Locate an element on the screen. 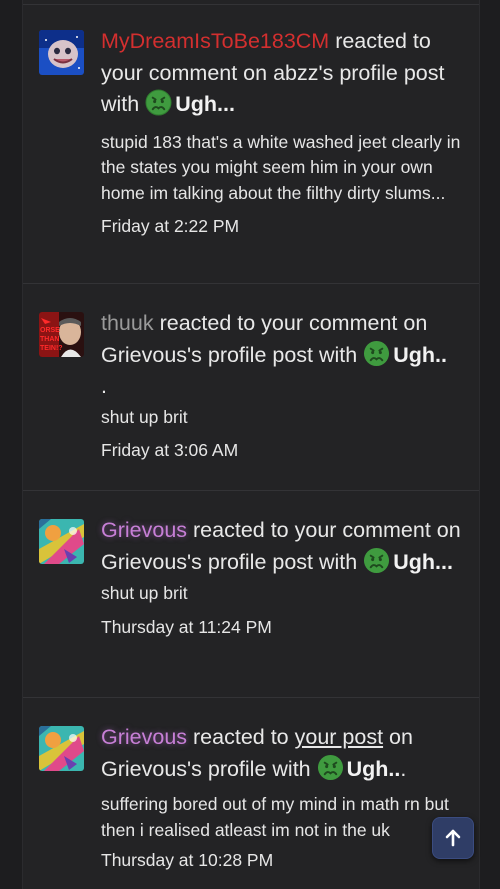 The width and height of the screenshot is (500, 889). svg-text: ORSE is located at coordinates (50, 330).